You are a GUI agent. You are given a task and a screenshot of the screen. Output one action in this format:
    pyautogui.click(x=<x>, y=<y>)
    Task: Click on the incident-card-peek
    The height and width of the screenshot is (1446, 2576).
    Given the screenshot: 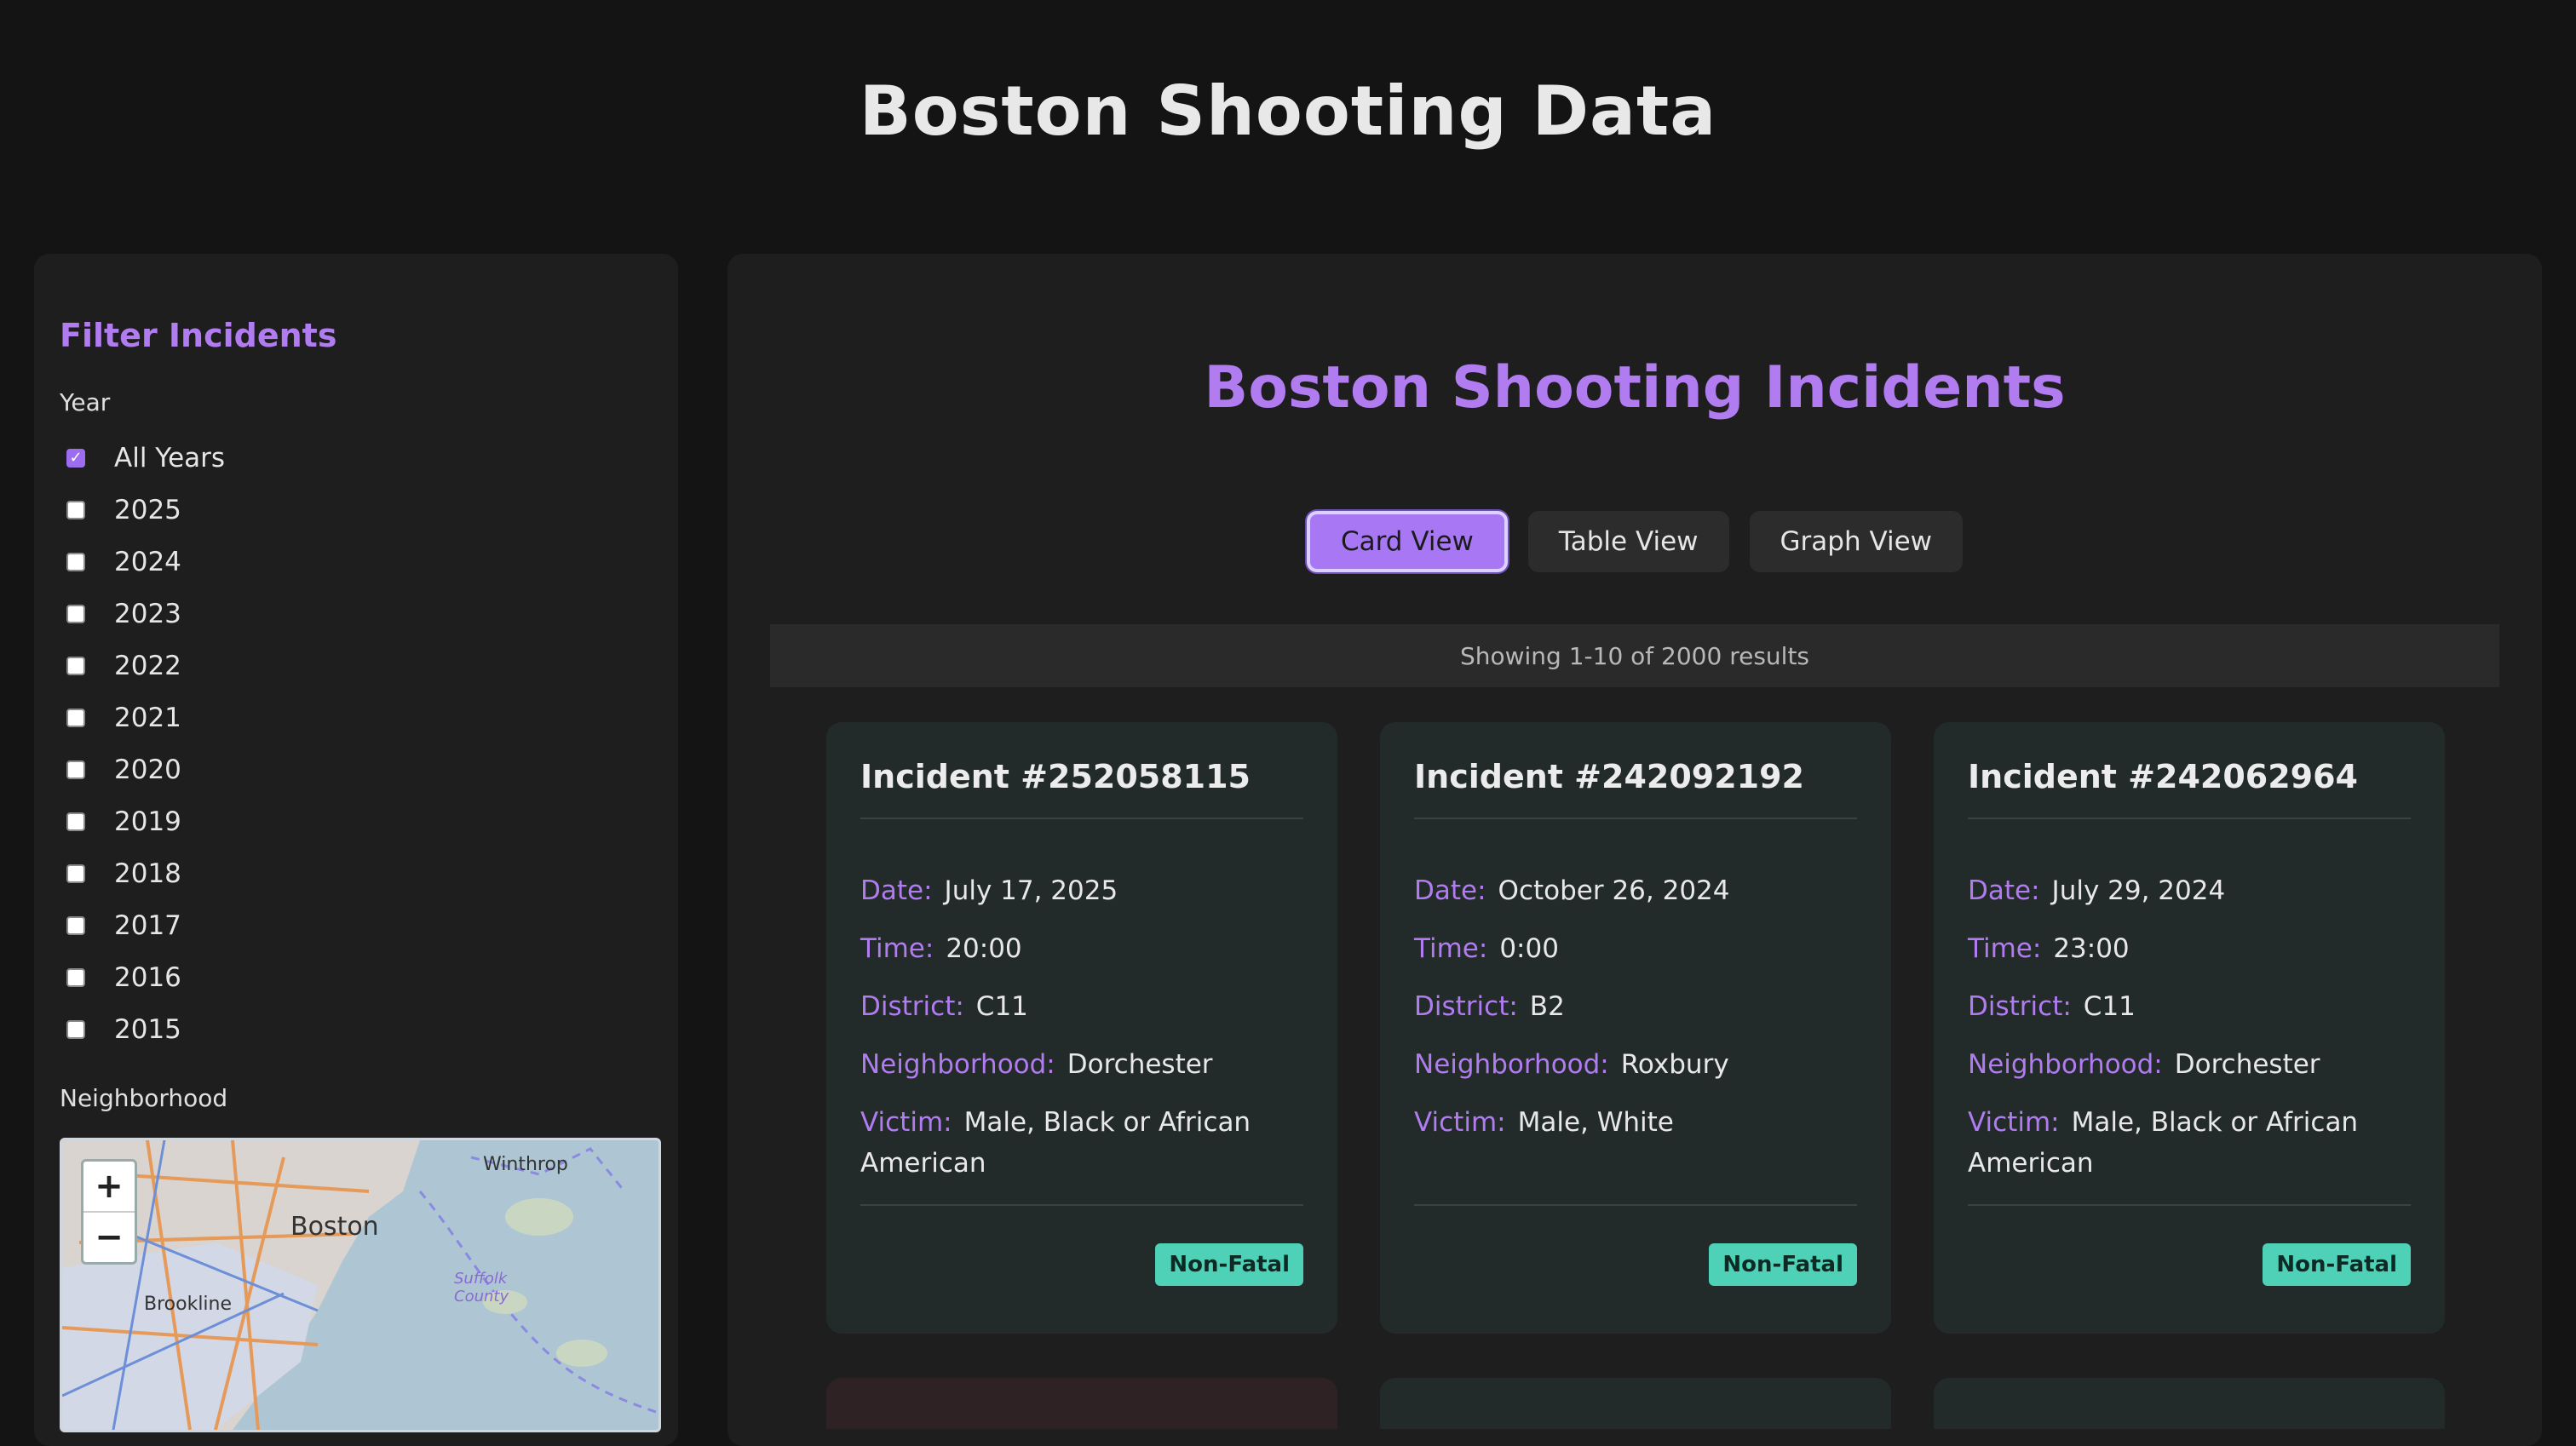 What is the action you would take?
    pyautogui.click(x=1081, y=1403)
    